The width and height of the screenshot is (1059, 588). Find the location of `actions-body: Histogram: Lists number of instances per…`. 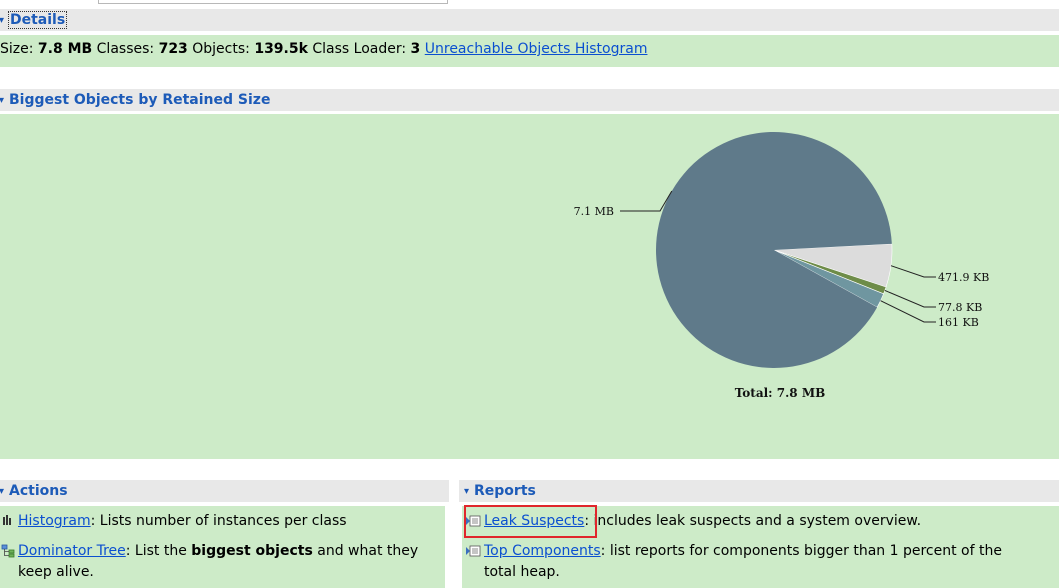

actions-body: Histogram: Lists number of instances per… is located at coordinates (222, 547).